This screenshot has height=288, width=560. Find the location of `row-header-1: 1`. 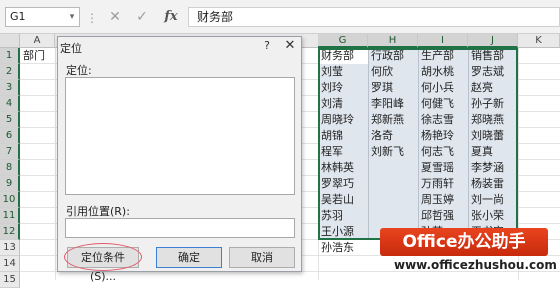

row-header-1: 1 is located at coordinates (10, 56).